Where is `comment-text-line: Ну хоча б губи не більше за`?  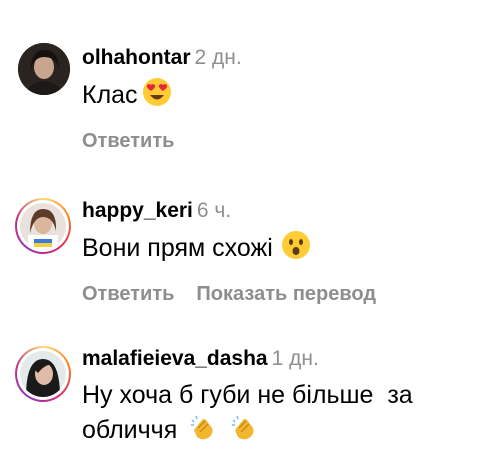
comment-text-line: Ну хоча б губи не більше за is located at coordinates (247, 395).